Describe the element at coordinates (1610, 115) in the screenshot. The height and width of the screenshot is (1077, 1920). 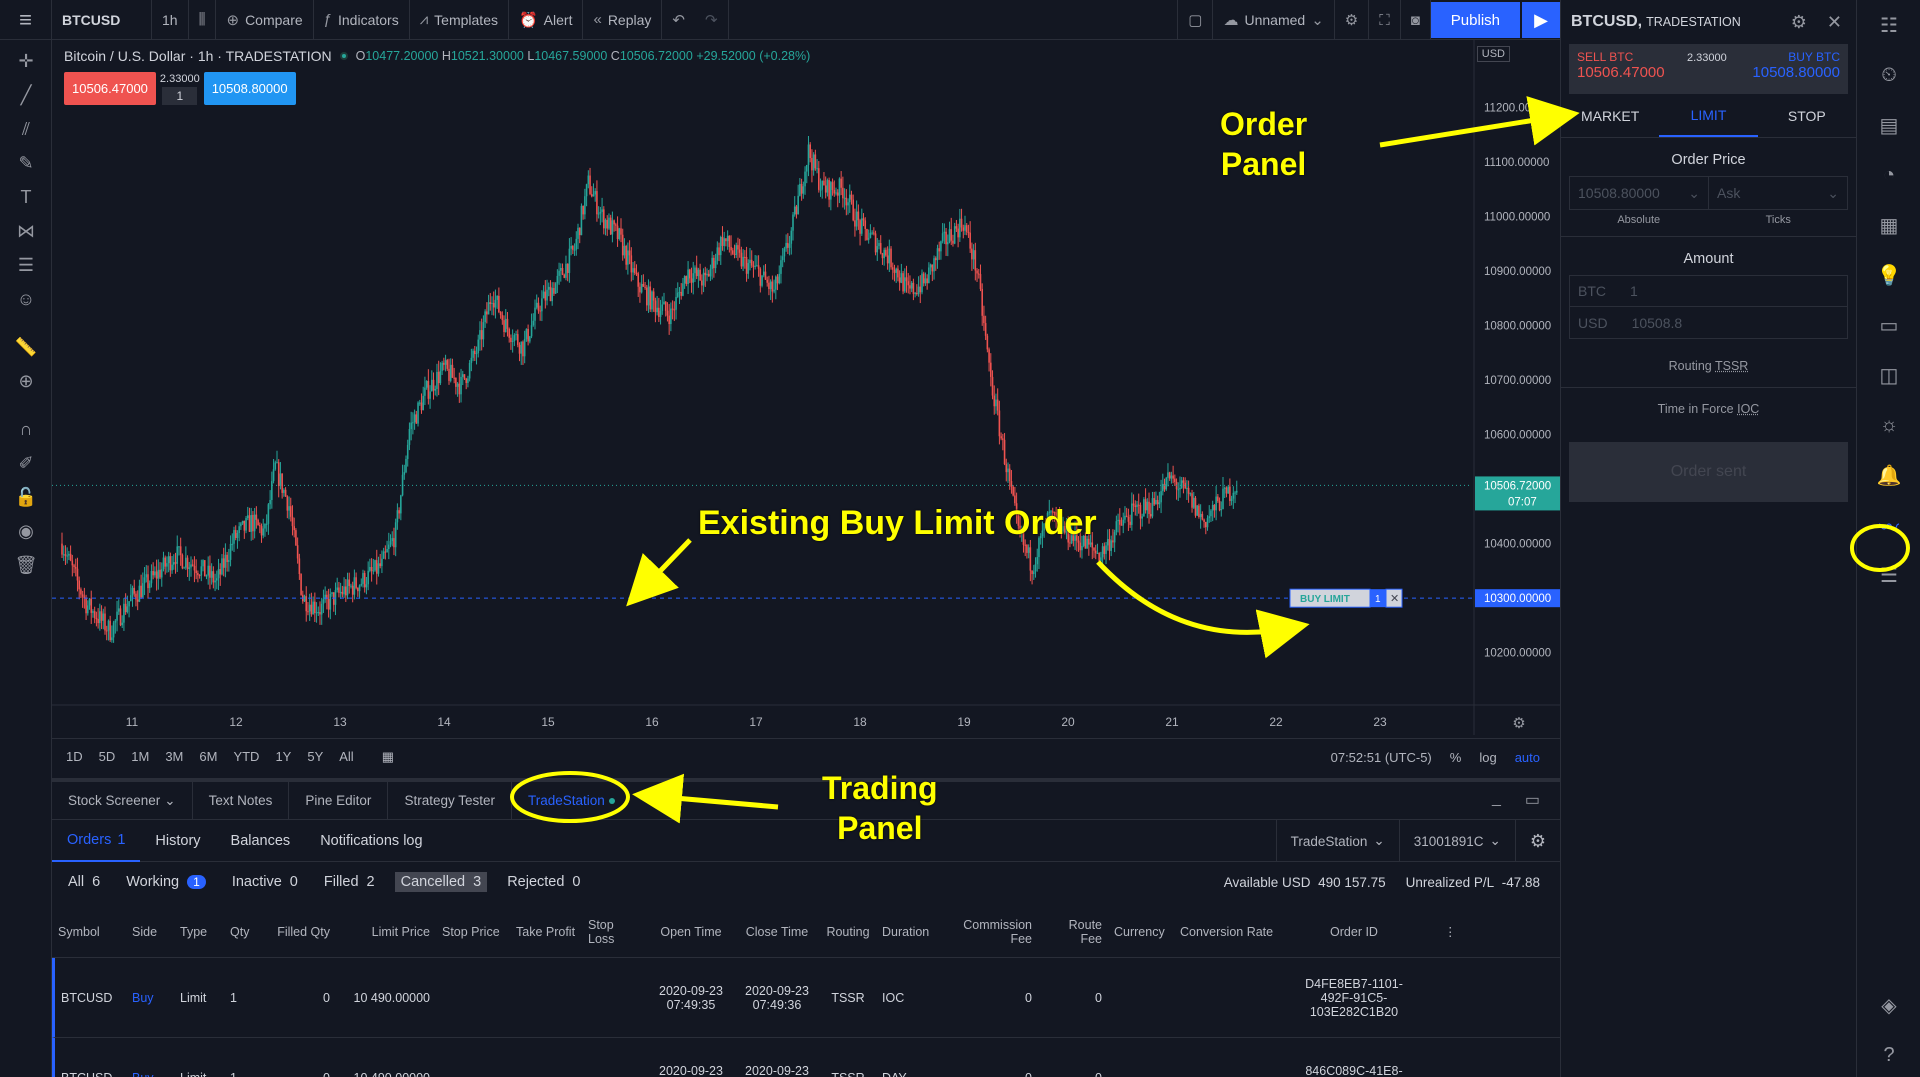
I see `tab-market: MARKET` at that location.